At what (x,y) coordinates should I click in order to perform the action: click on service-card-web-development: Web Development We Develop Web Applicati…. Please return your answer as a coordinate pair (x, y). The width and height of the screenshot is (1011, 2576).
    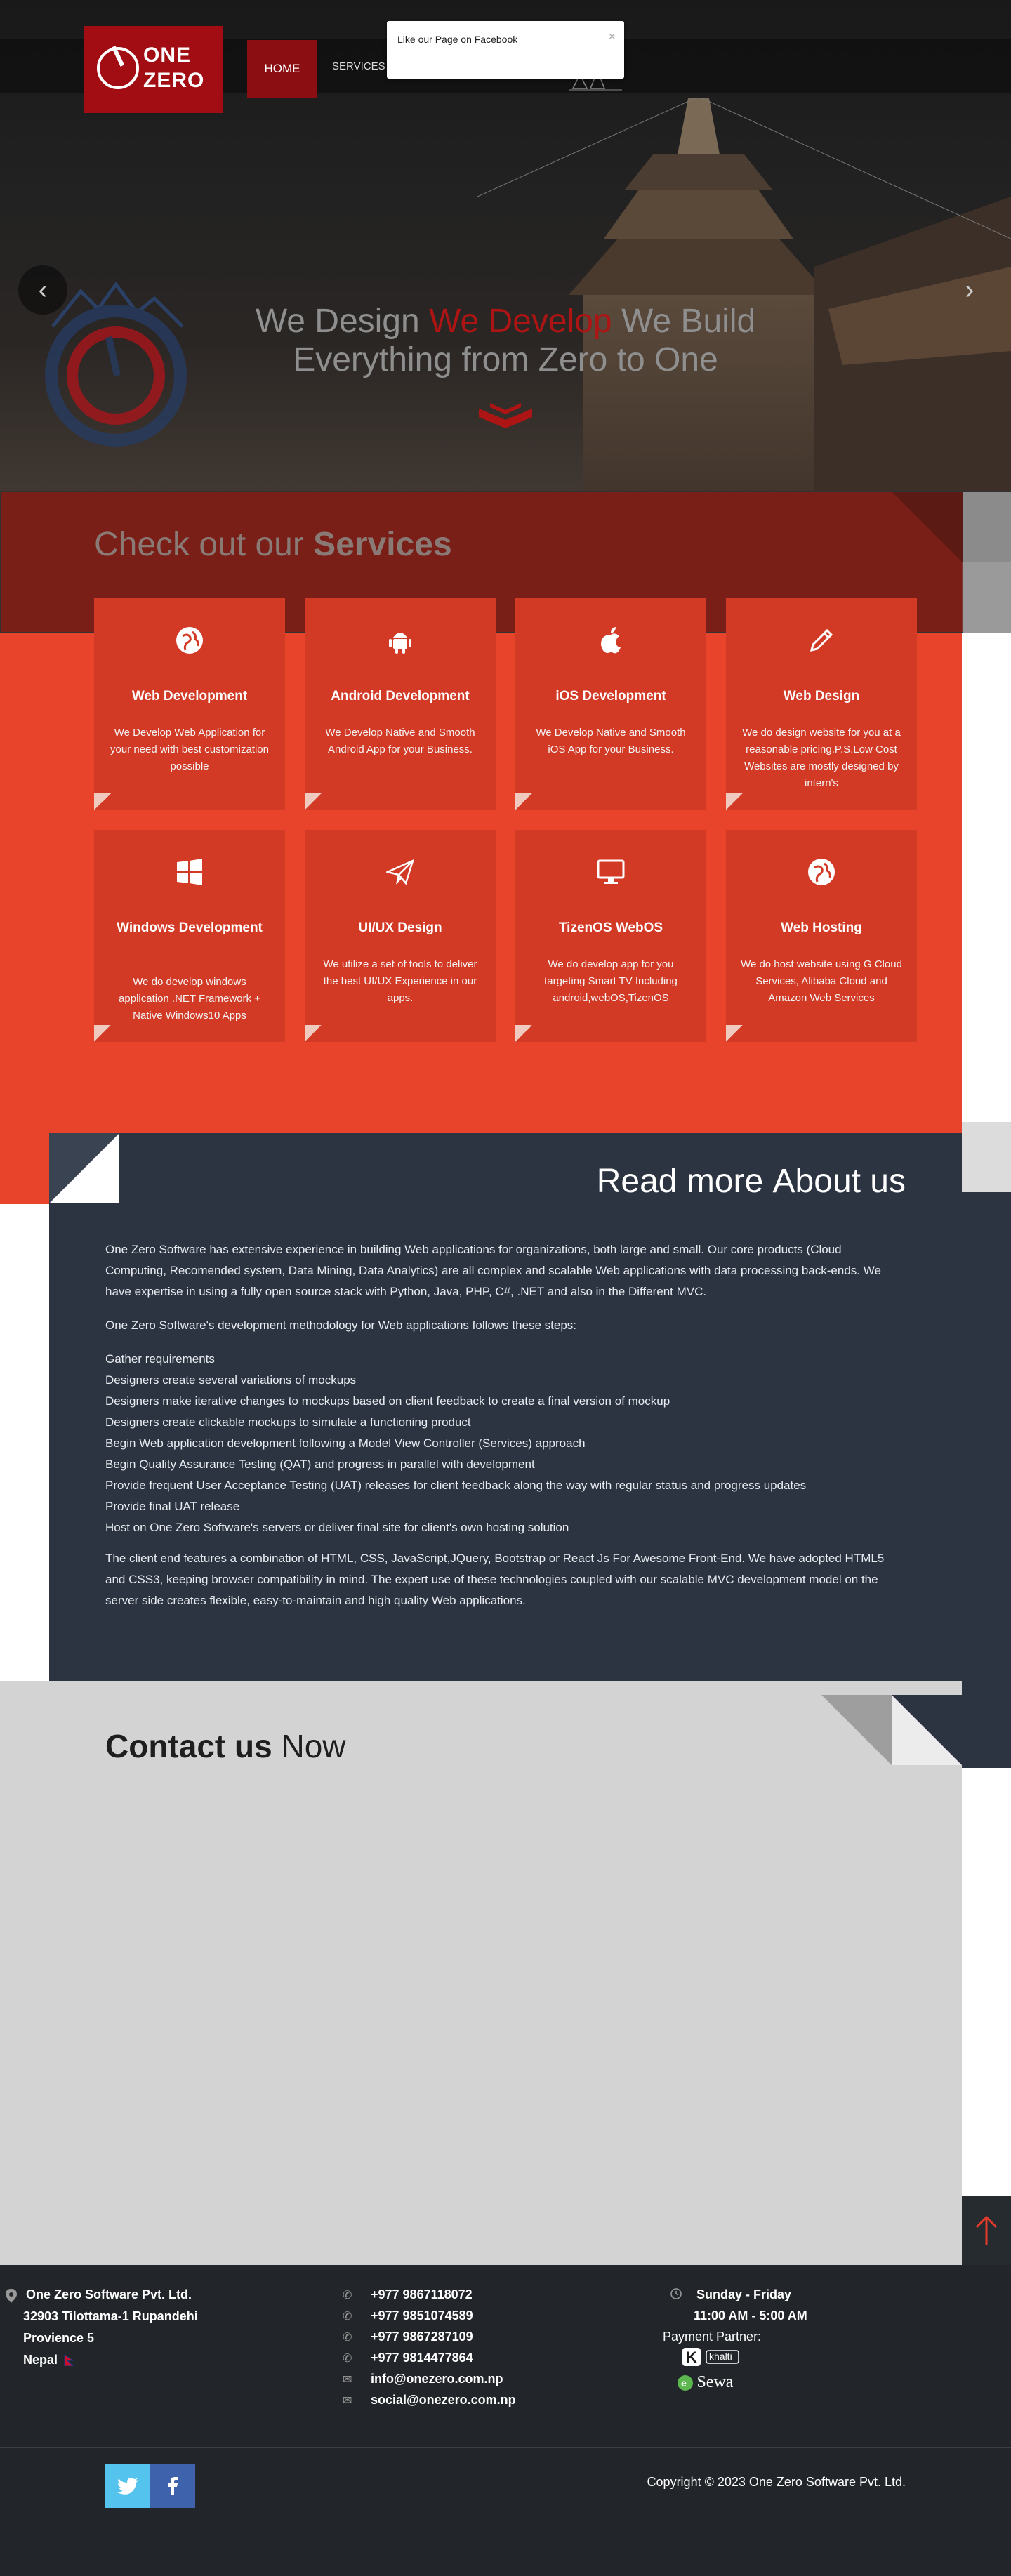
    Looking at the image, I should click on (189, 704).